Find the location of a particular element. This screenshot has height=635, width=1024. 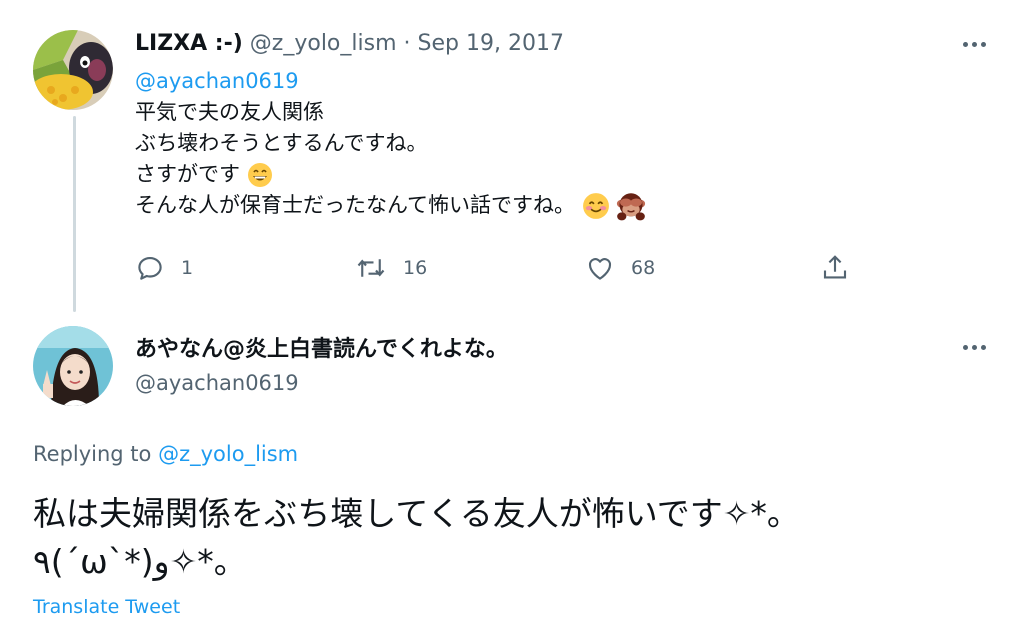

tweet1-display-name: LIZXA :-) is located at coordinates (189, 43).